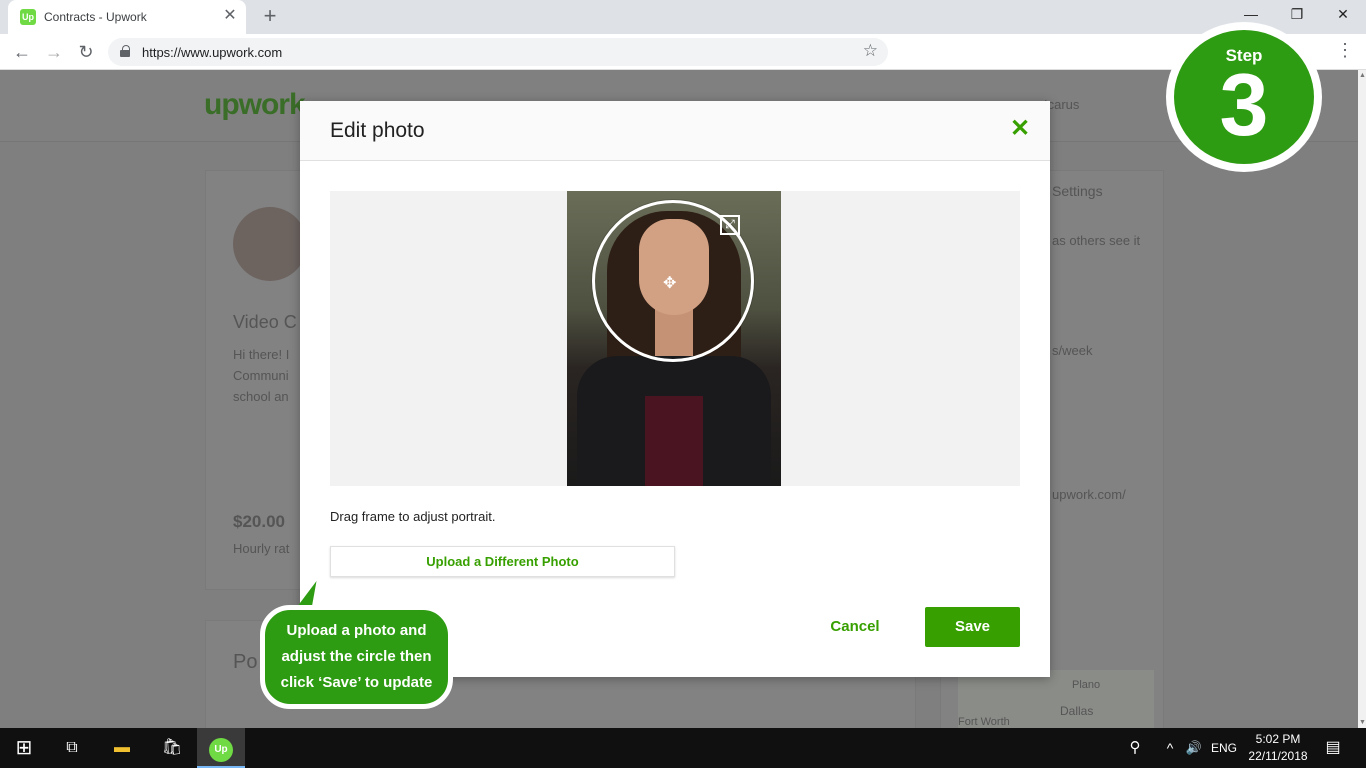 This screenshot has width=1366, height=768. What do you see at coordinates (1333, 748) in the screenshot?
I see `notification-icon: ▤` at bounding box center [1333, 748].